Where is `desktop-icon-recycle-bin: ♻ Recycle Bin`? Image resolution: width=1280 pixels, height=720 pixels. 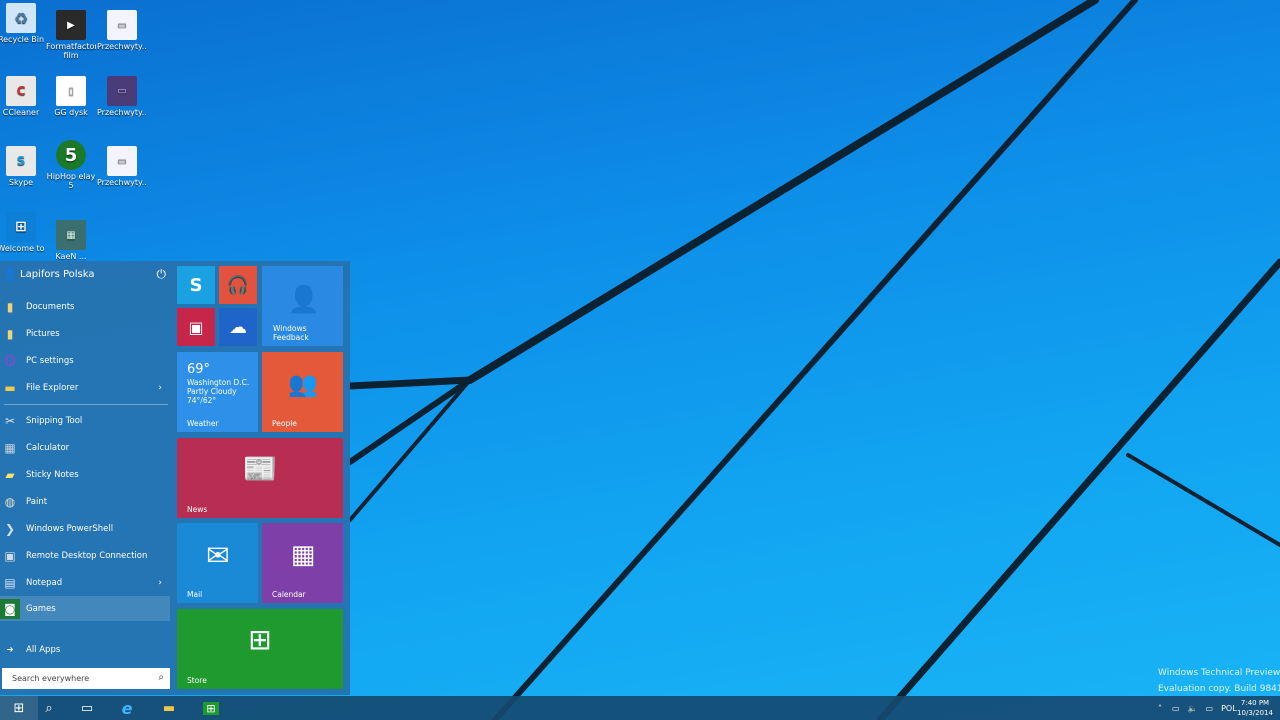
desktop-icon-recycle-bin: ♻ Recycle Bin is located at coordinates (23, 23).